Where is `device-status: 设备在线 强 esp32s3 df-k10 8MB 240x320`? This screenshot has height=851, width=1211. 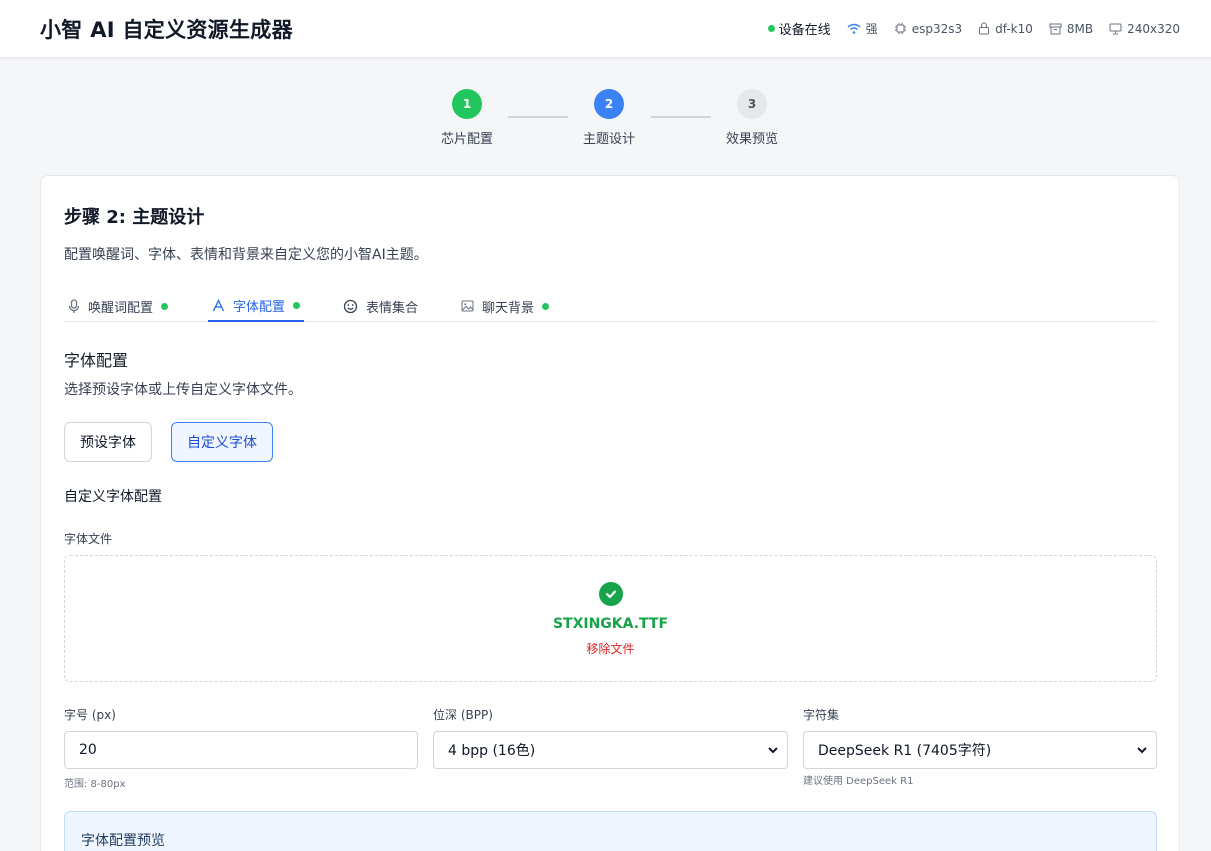 device-status: 设备在线 强 esp32s3 df-k10 8MB 240x320 is located at coordinates (973, 28).